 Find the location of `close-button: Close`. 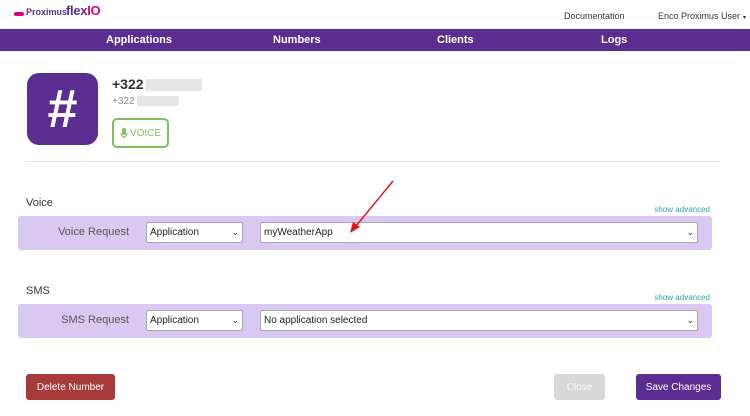

close-button: Close is located at coordinates (579, 387).